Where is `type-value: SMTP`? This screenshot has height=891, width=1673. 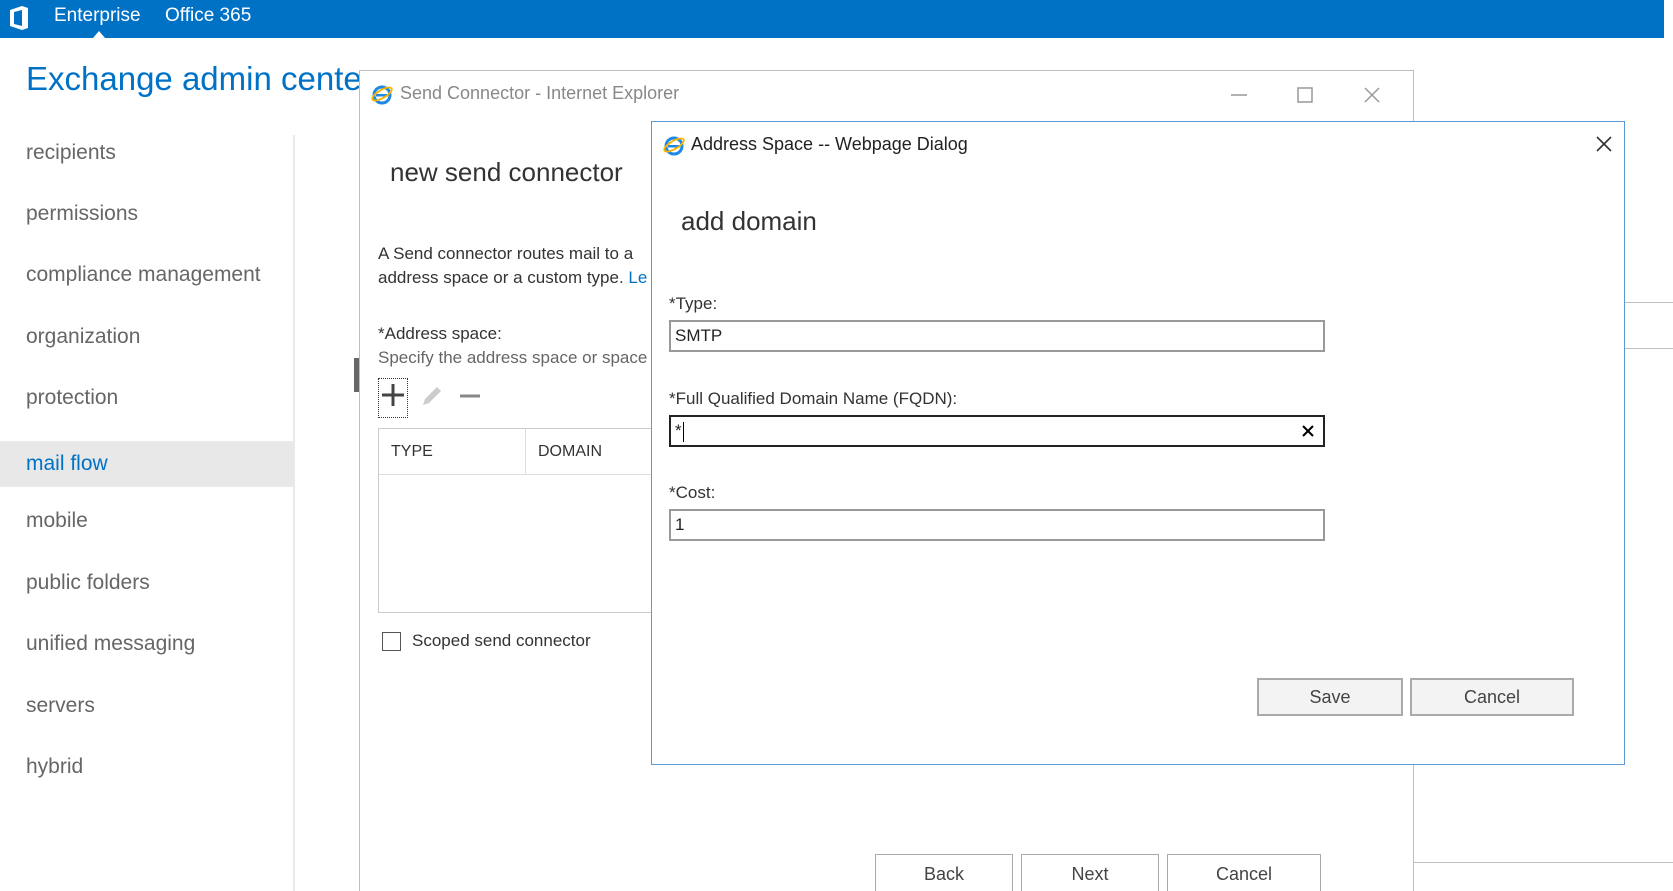 type-value: SMTP is located at coordinates (699, 335).